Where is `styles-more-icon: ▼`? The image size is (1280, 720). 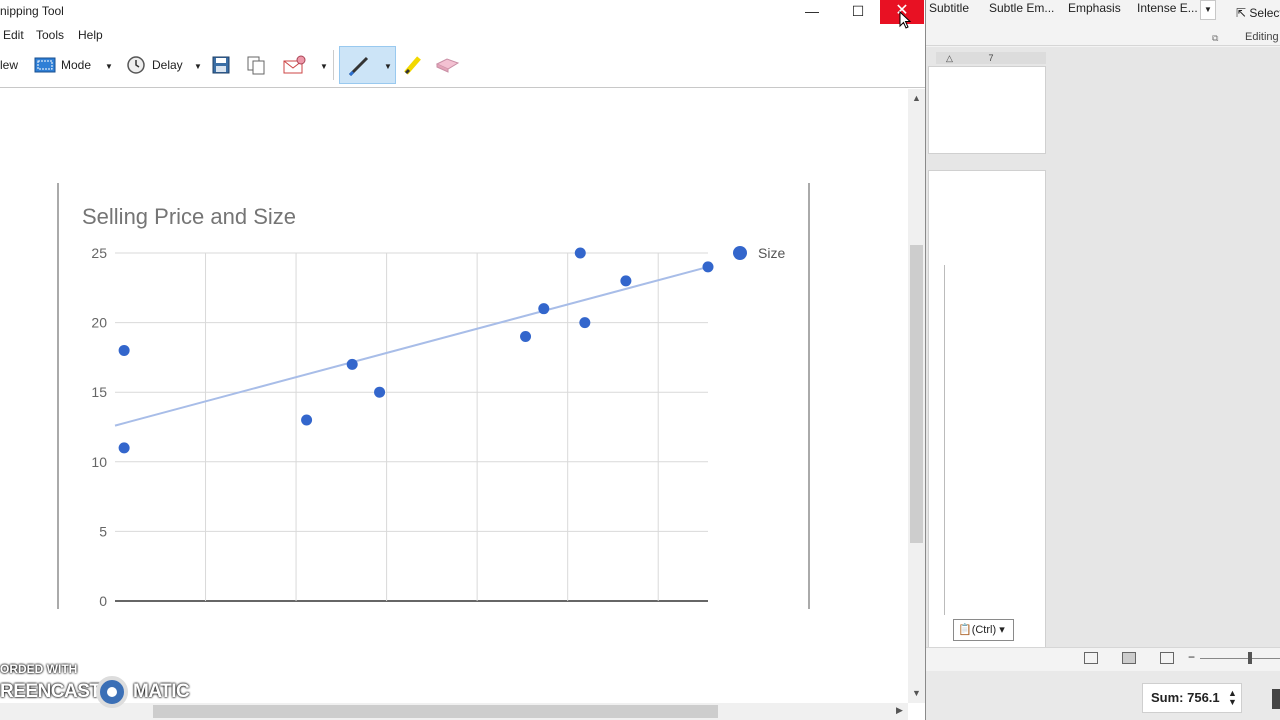
styles-more-icon: ▼ is located at coordinates (1208, 10).